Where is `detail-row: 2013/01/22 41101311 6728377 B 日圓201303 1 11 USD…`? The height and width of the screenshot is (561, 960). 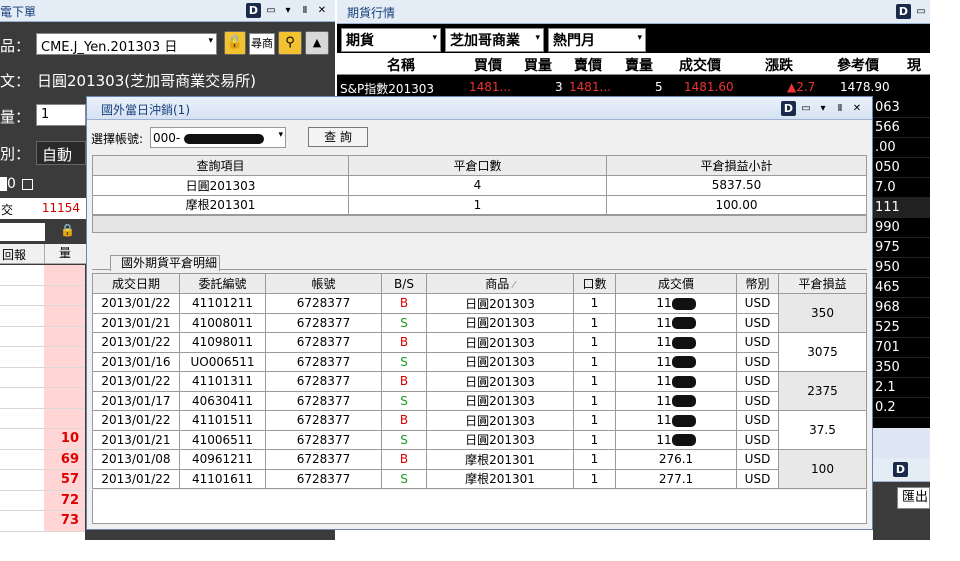
detail-row: 2013/01/22 41101311 6728377 B 日圓201303 1 11 USD… is located at coordinates (479, 391).